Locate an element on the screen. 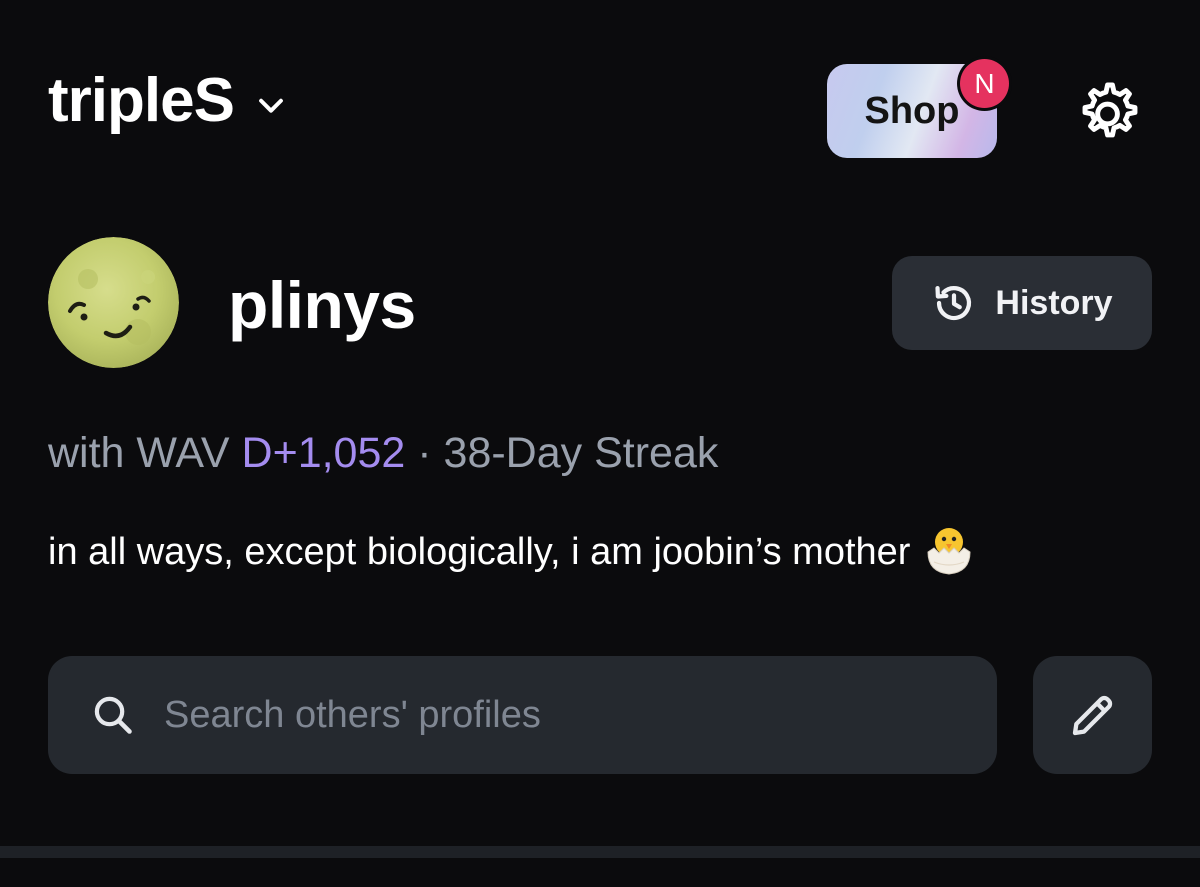  username: plinys is located at coordinates (322, 305).